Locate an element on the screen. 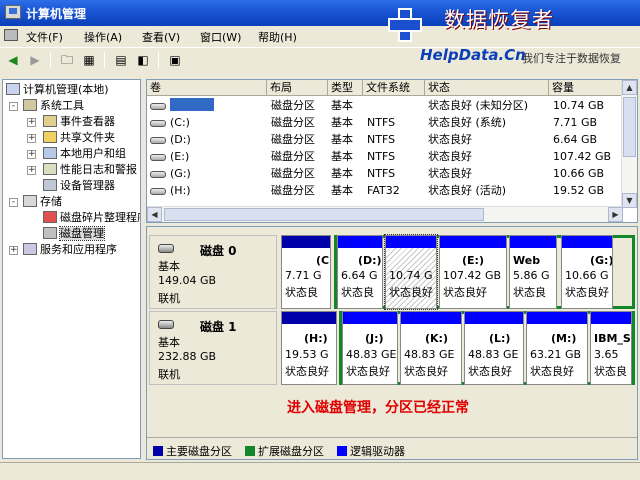 This screenshot has height=480, width=640. partition-size: 107.42 GB is located at coordinates (472, 275).